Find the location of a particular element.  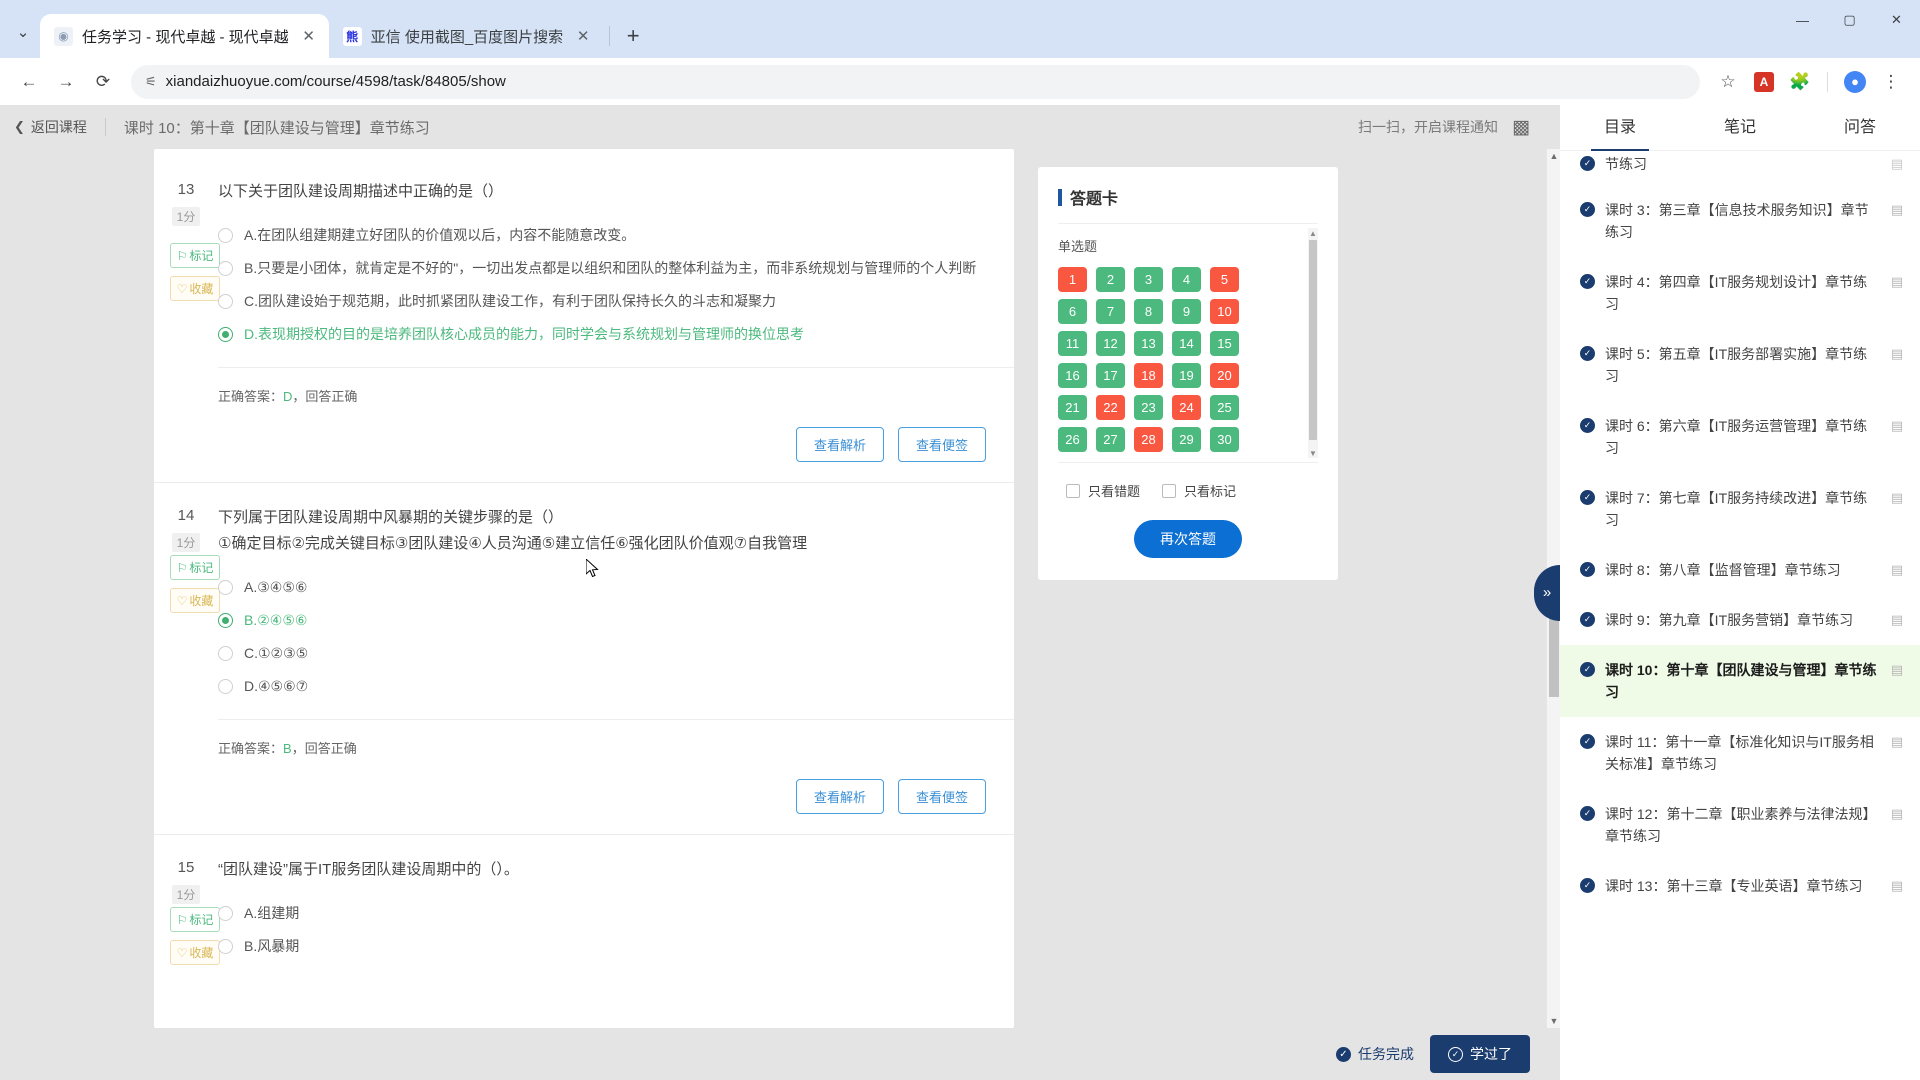

answer-cell: 14 is located at coordinates (1186, 343).